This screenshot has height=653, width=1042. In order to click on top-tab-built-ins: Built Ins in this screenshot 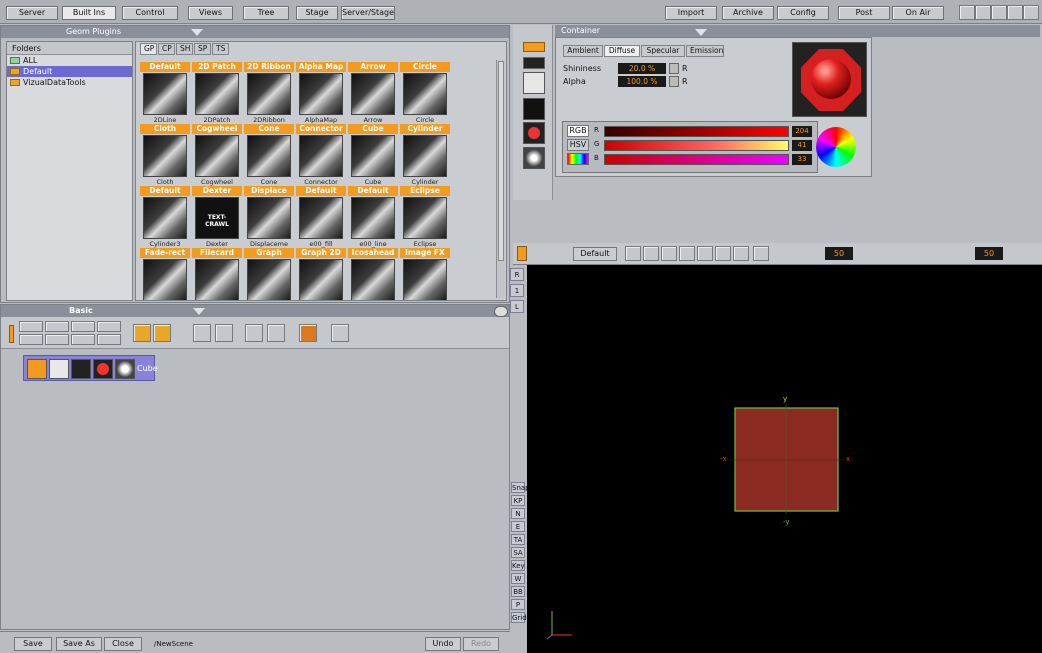, I will do `click(89, 13)`.